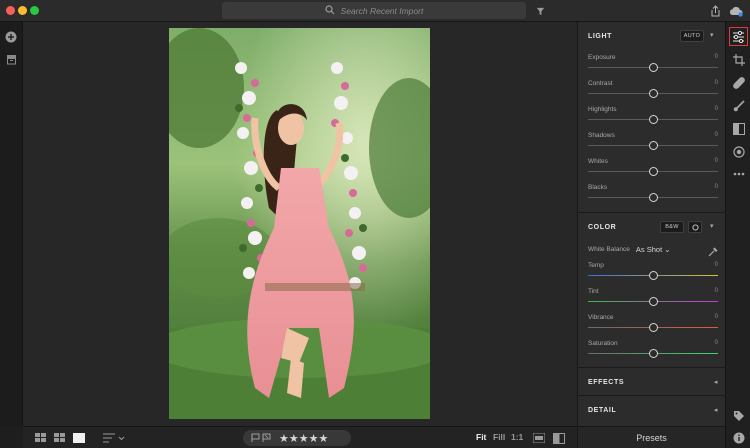  I want to click on info-icon, so click(738, 437).